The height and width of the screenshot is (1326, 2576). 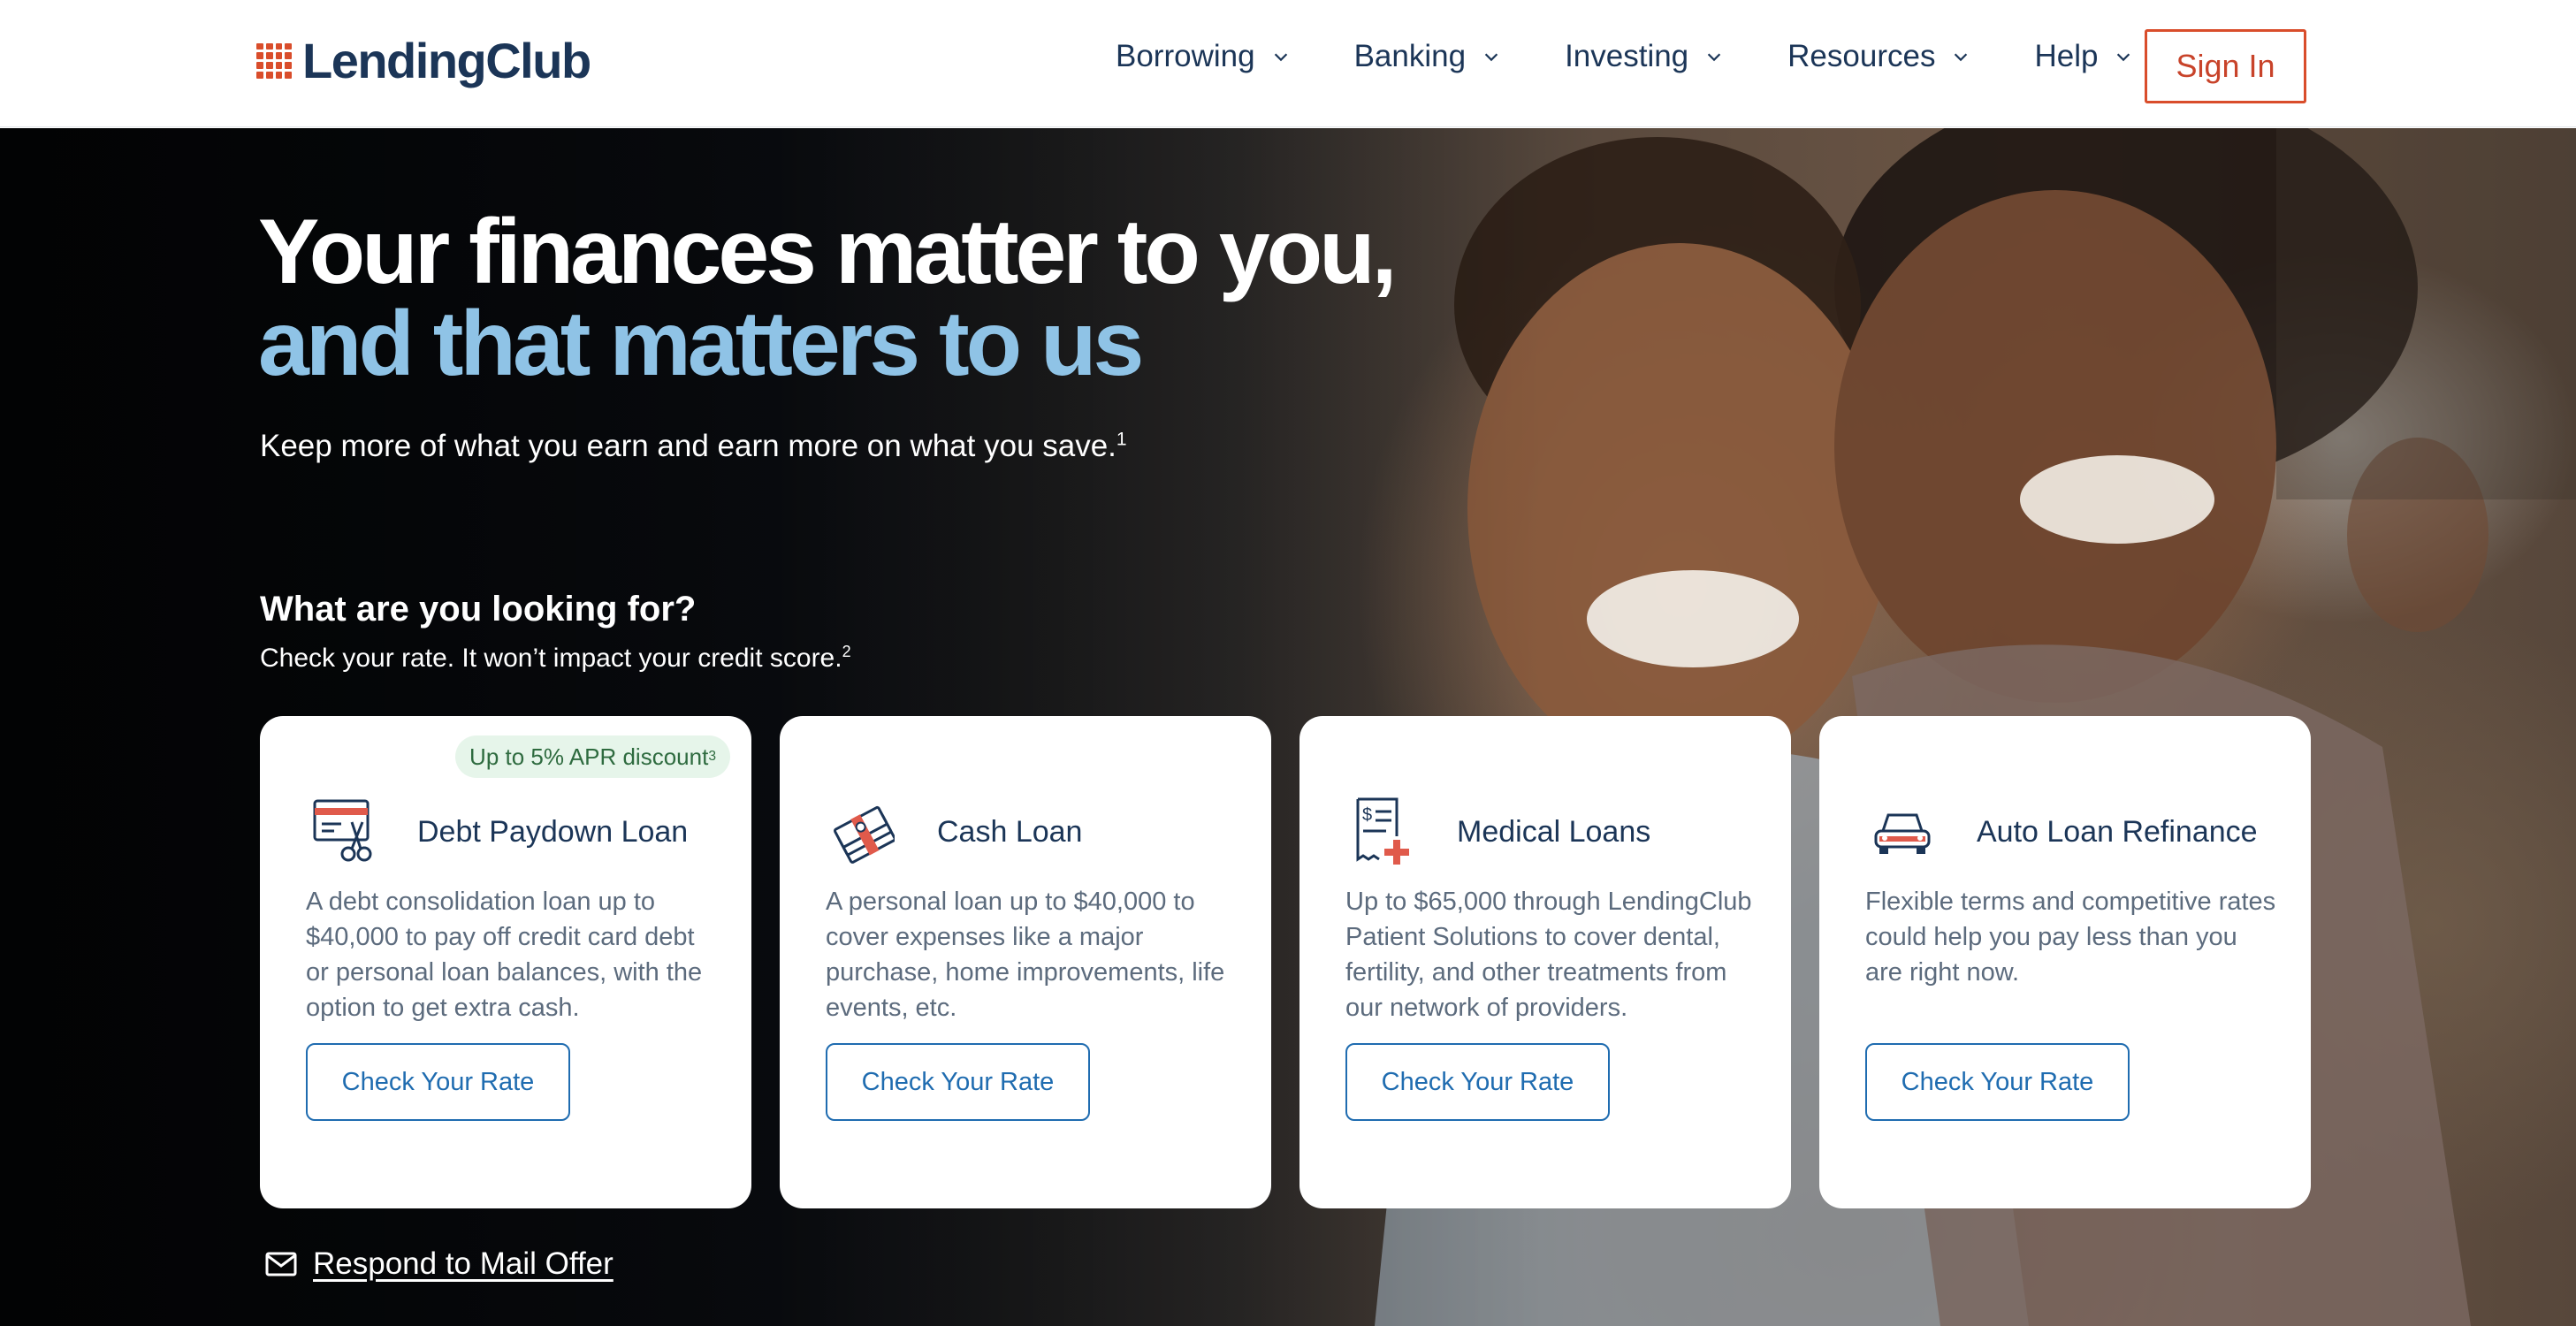 I want to click on nav-banking: Banking, so click(x=1427, y=56).